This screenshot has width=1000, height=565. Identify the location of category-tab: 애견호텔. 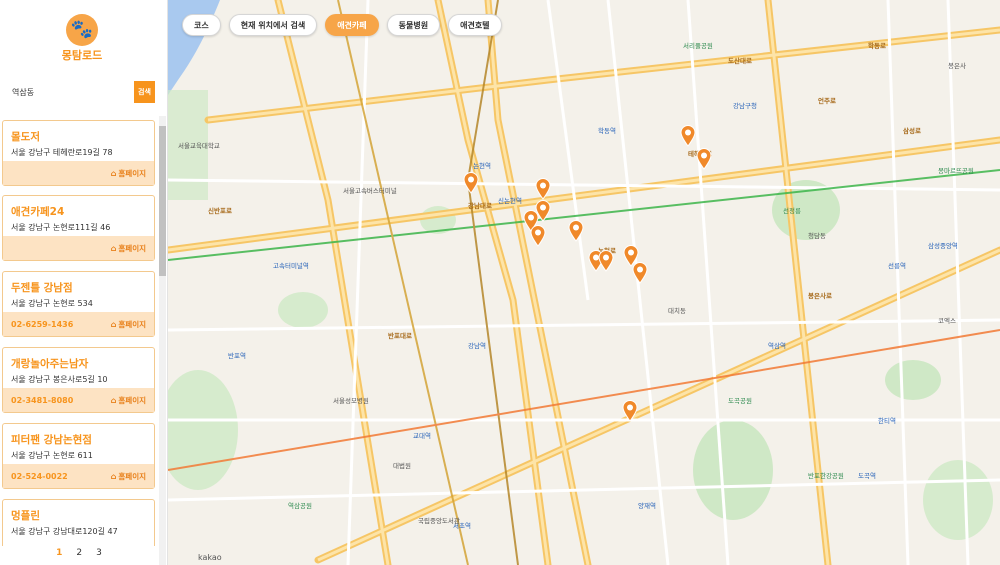
(475, 25).